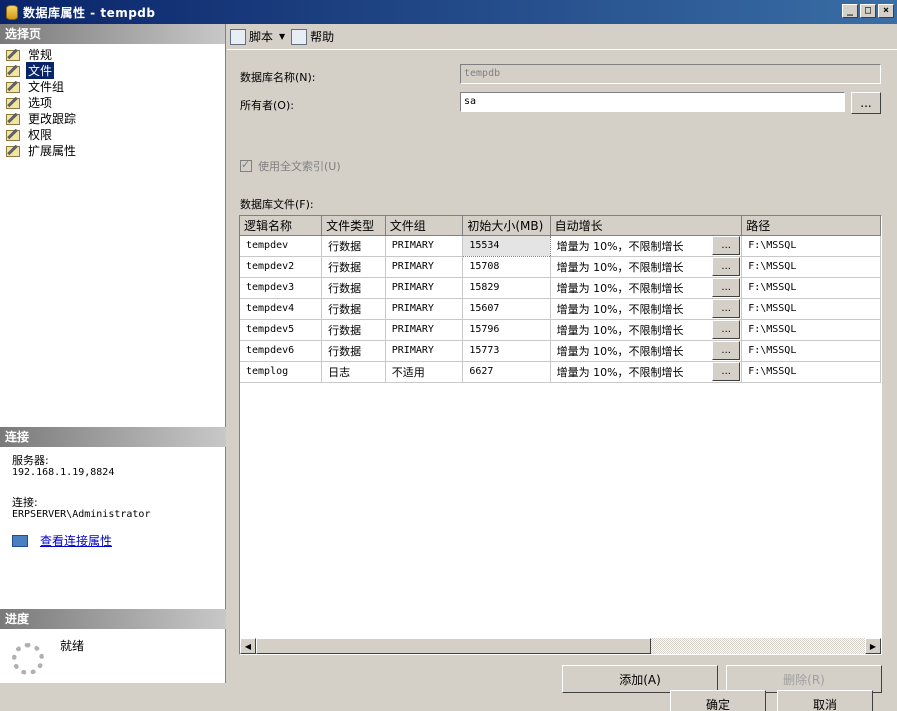 Image resolution: width=897 pixels, height=711 pixels. What do you see at coordinates (281, 330) in the screenshot?
I see `logical-name-cell: tempdev5` at bounding box center [281, 330].